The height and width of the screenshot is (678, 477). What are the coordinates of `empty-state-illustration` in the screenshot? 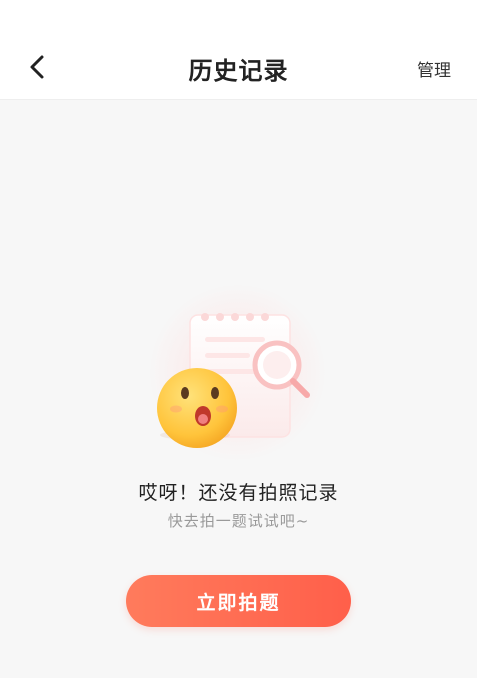 It's located at (240, 372).